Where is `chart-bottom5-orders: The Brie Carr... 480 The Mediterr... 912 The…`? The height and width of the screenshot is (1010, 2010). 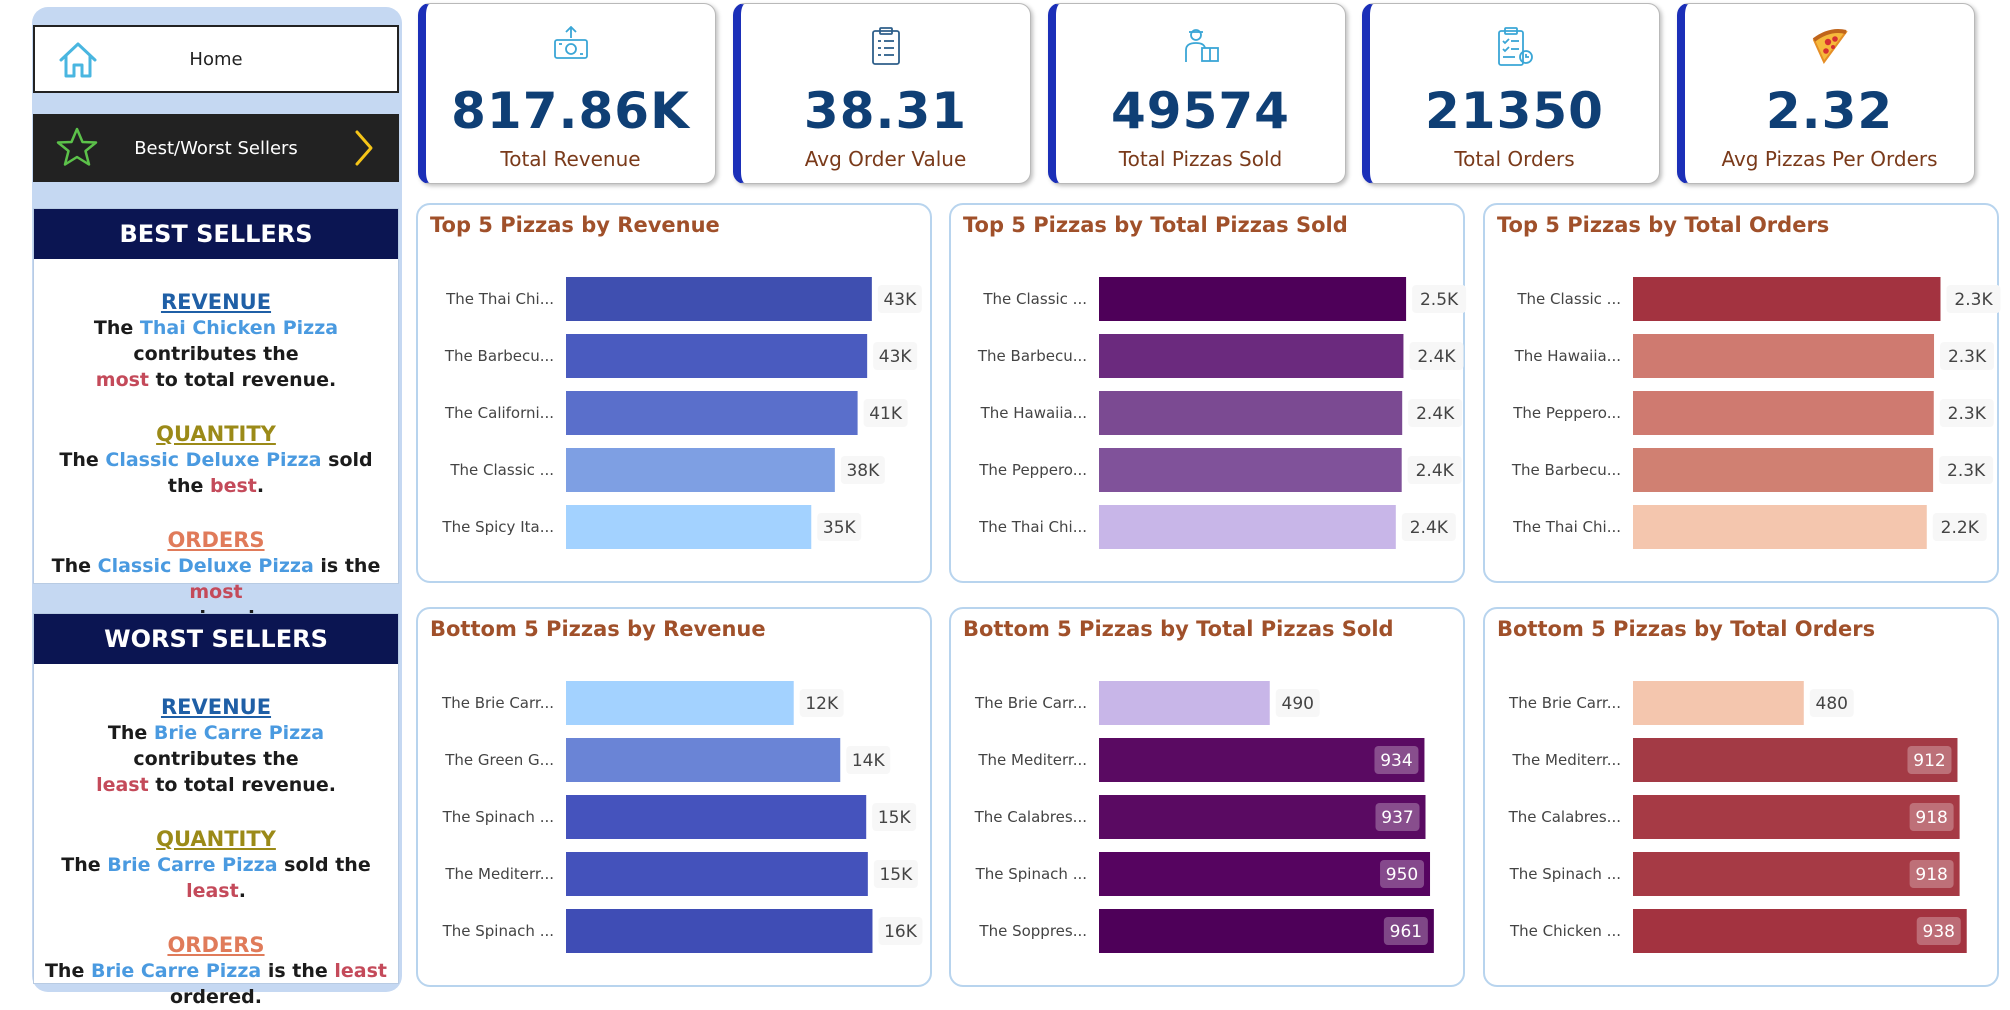
chart-bottom5-orders: The Brie Carr... 480 The Mediterr... 912 The… is located at coordinates (1737, 817).